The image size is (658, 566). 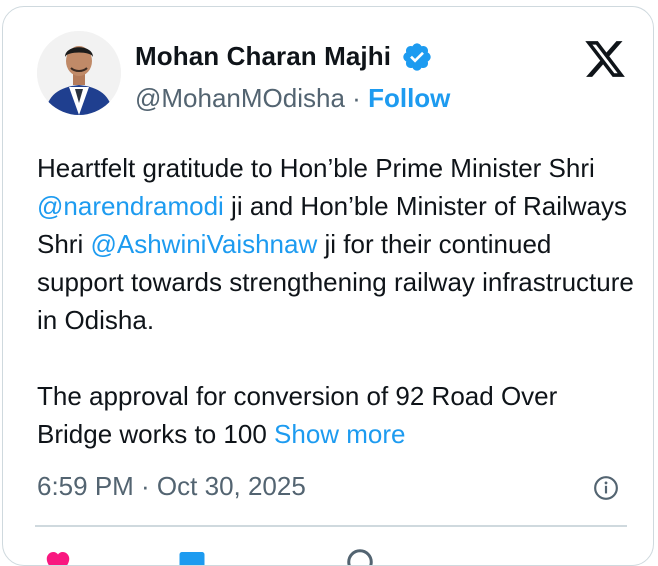 I want to click on divider, so click(x=331, y=526).